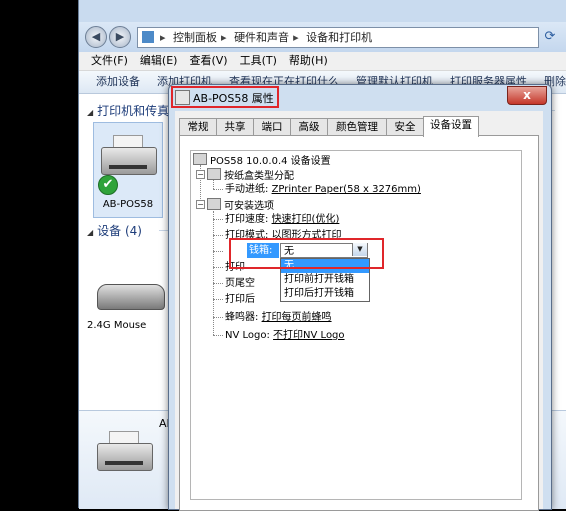  Describe the element at coordinates (114, 230) in the screenshot. I see `devices-section-title: ◢ 设备 (4)` at that location.